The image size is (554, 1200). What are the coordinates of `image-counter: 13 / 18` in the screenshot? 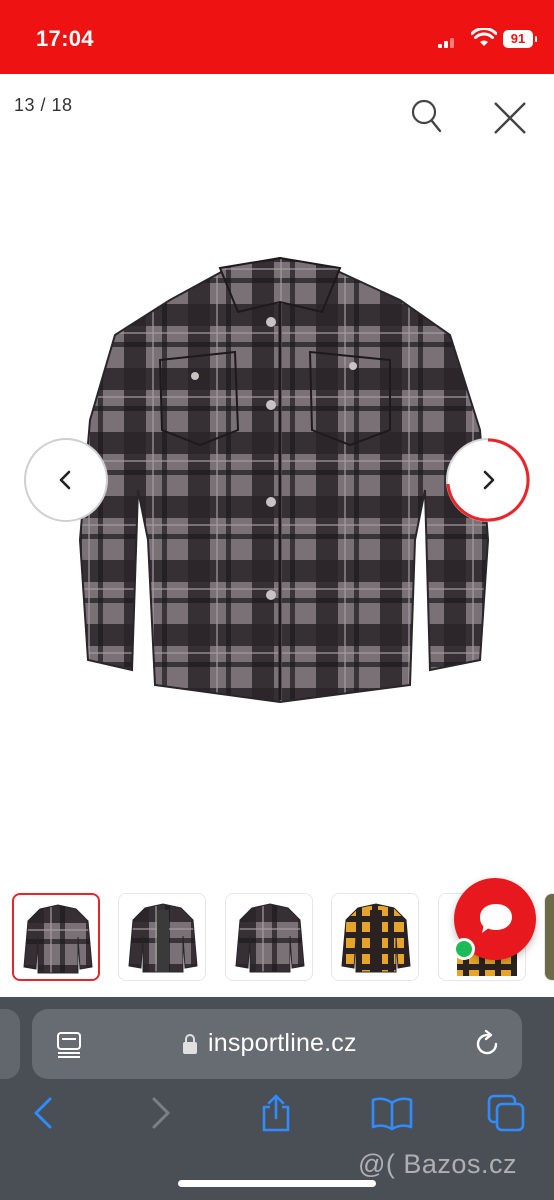 It's located at (43, 105).